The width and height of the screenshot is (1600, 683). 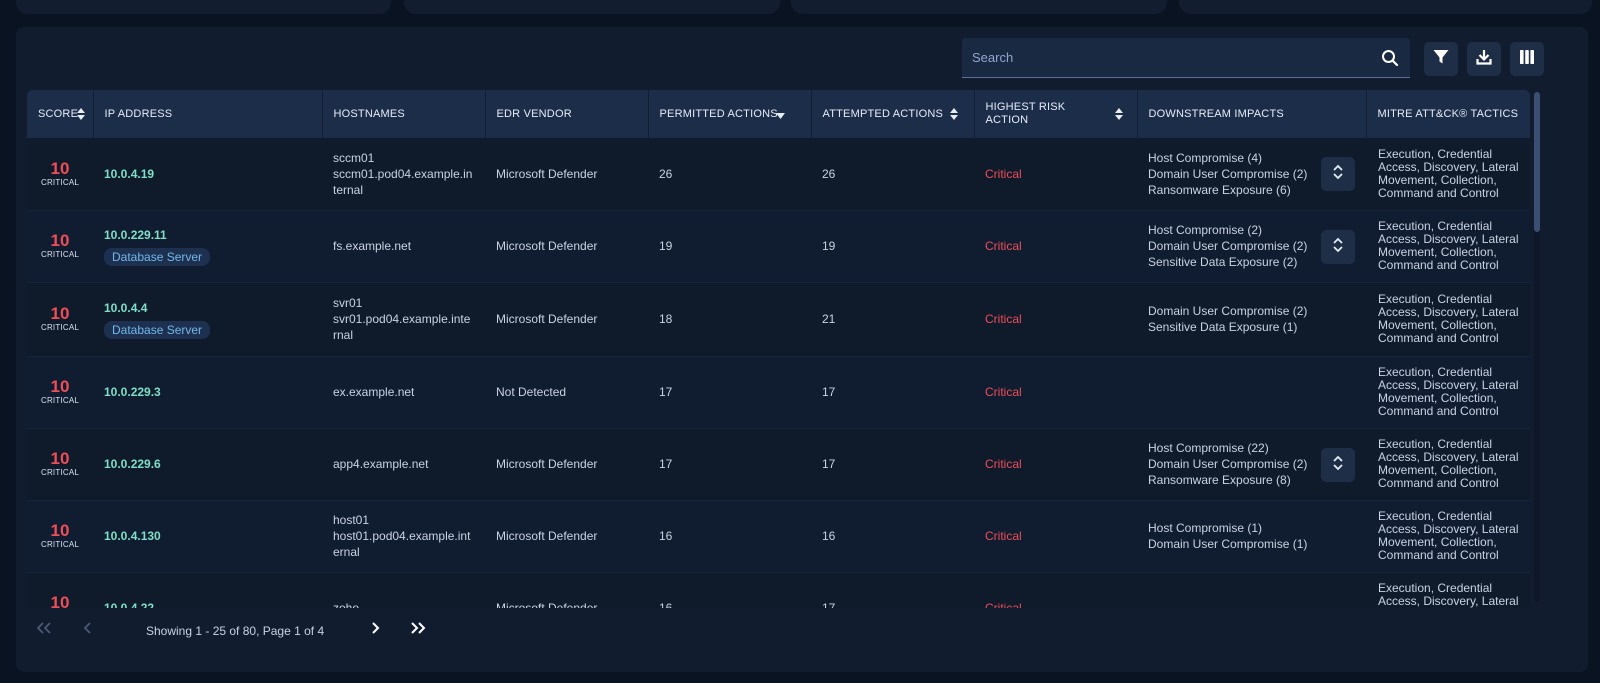 What do you see at coordinates (207, 464) in the screenshot?
I see `ip-link: 10.0.229.6` at bounding box center [207, 464].